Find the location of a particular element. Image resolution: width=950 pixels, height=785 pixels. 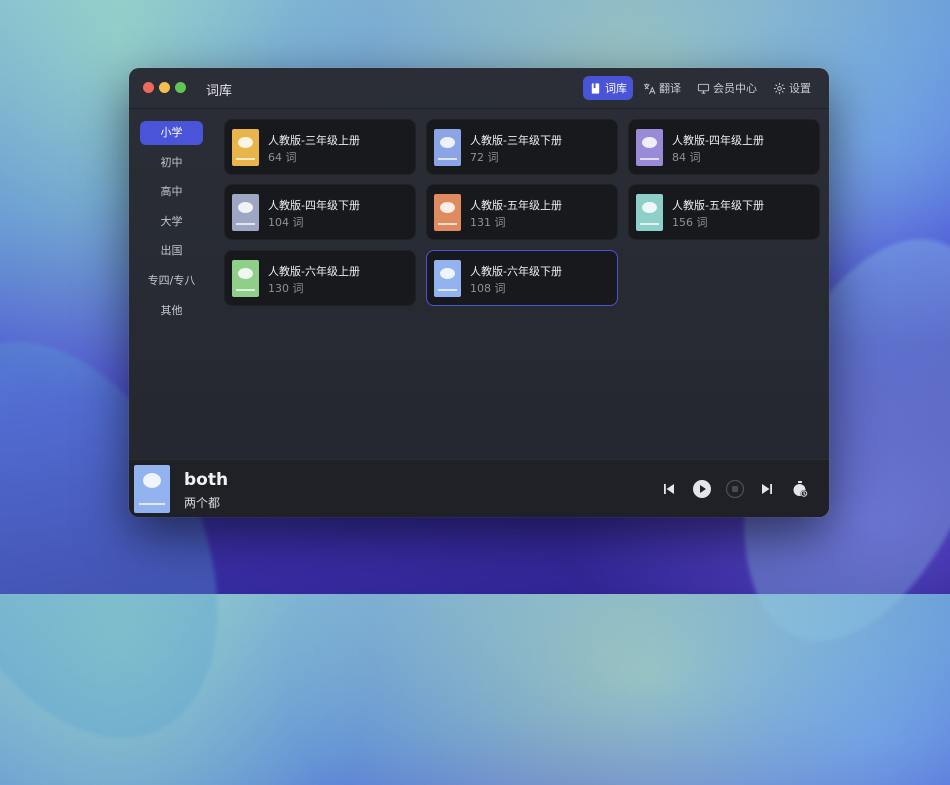

book-word-count: 84 词 is located at coordinates (686, 157).